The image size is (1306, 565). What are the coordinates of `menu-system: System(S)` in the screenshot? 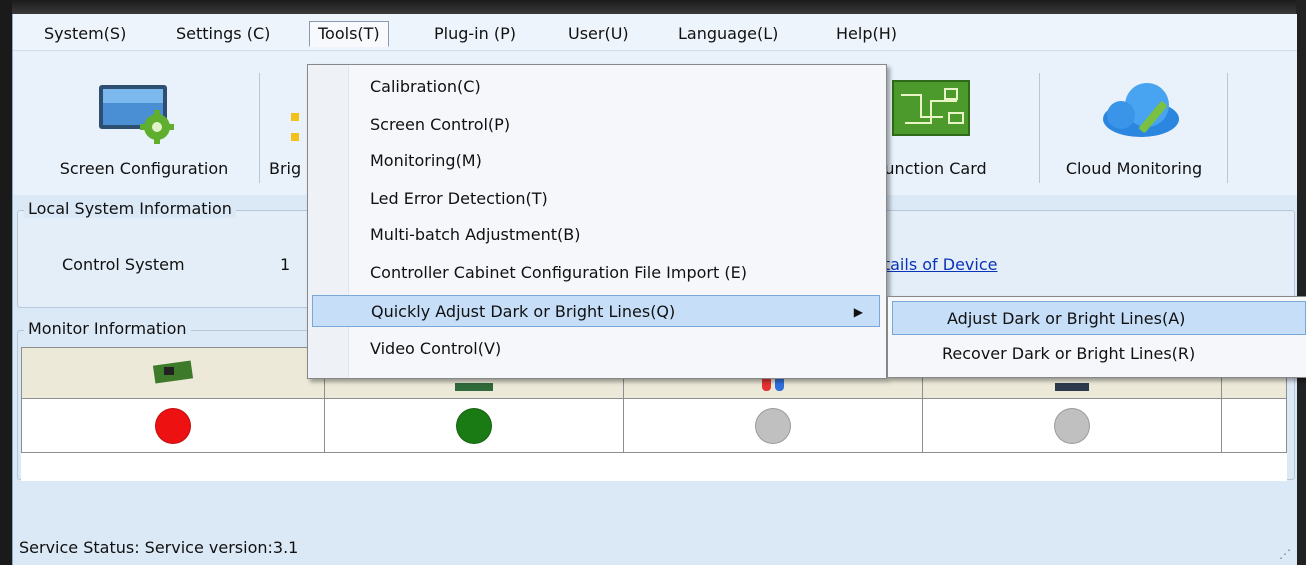 It's located at (85, 34).